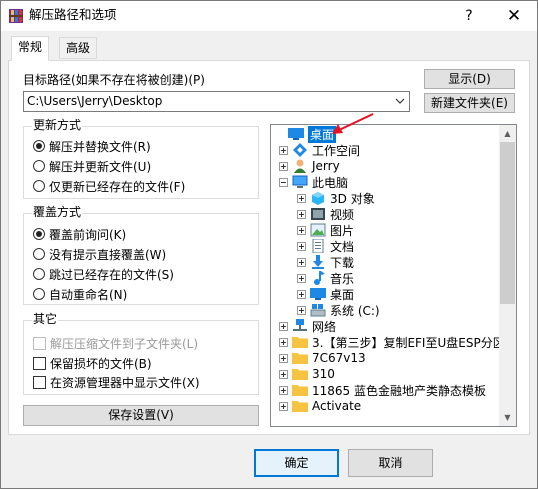  I want to click on scroll-up-icon: ▲, so click(507, 133).